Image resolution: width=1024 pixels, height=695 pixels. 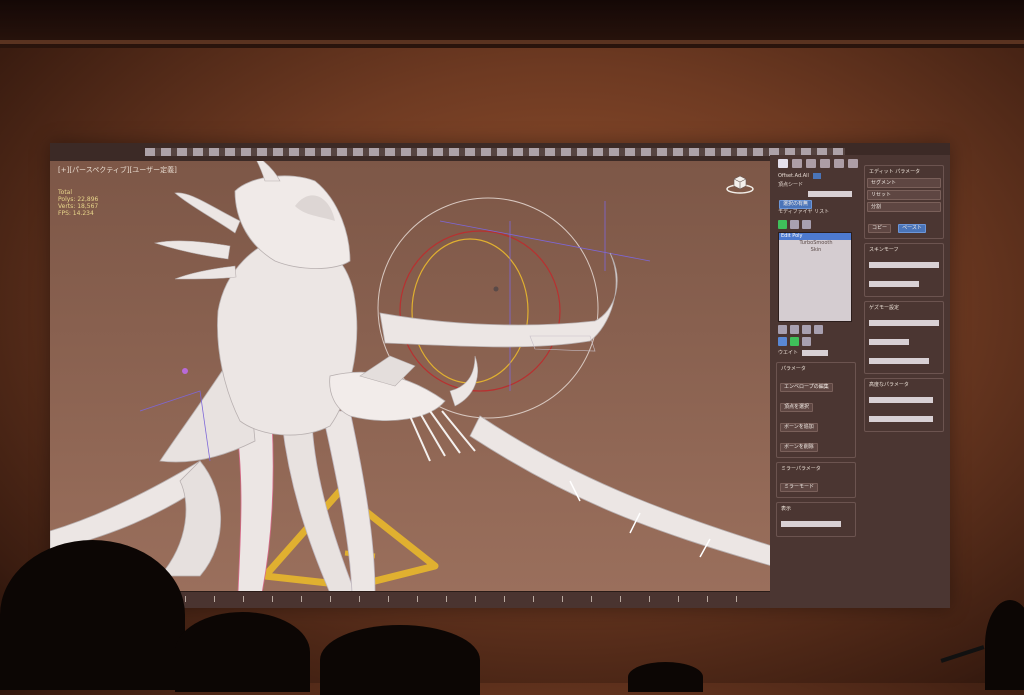 I want to click on pin-stack-icon, so click(x=782, y=224).